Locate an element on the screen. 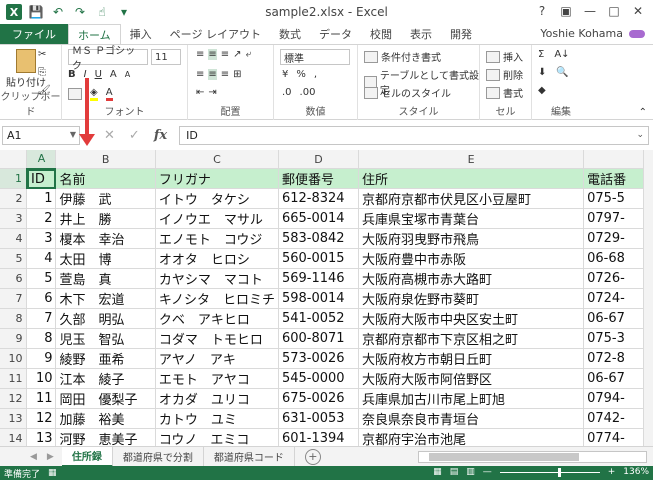 The height and width of the screenshot is (480, 653). column-header: E is located at coordinates (471, 160).